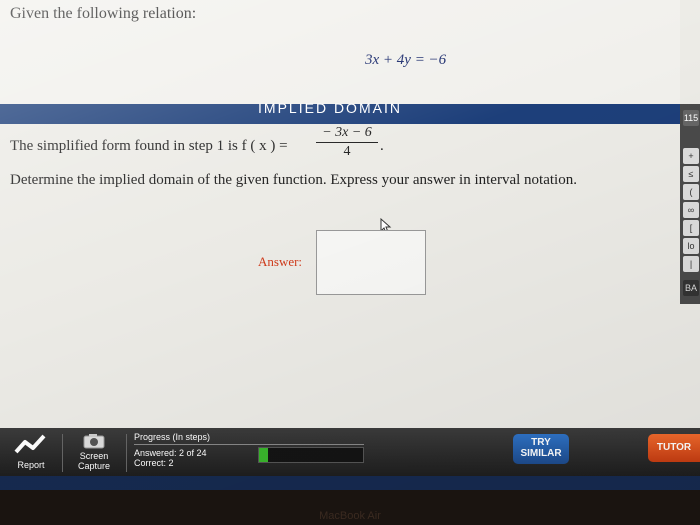 This screenshot has height=525, width=700. I want to click on report-chart-icon, so click(30, 444).